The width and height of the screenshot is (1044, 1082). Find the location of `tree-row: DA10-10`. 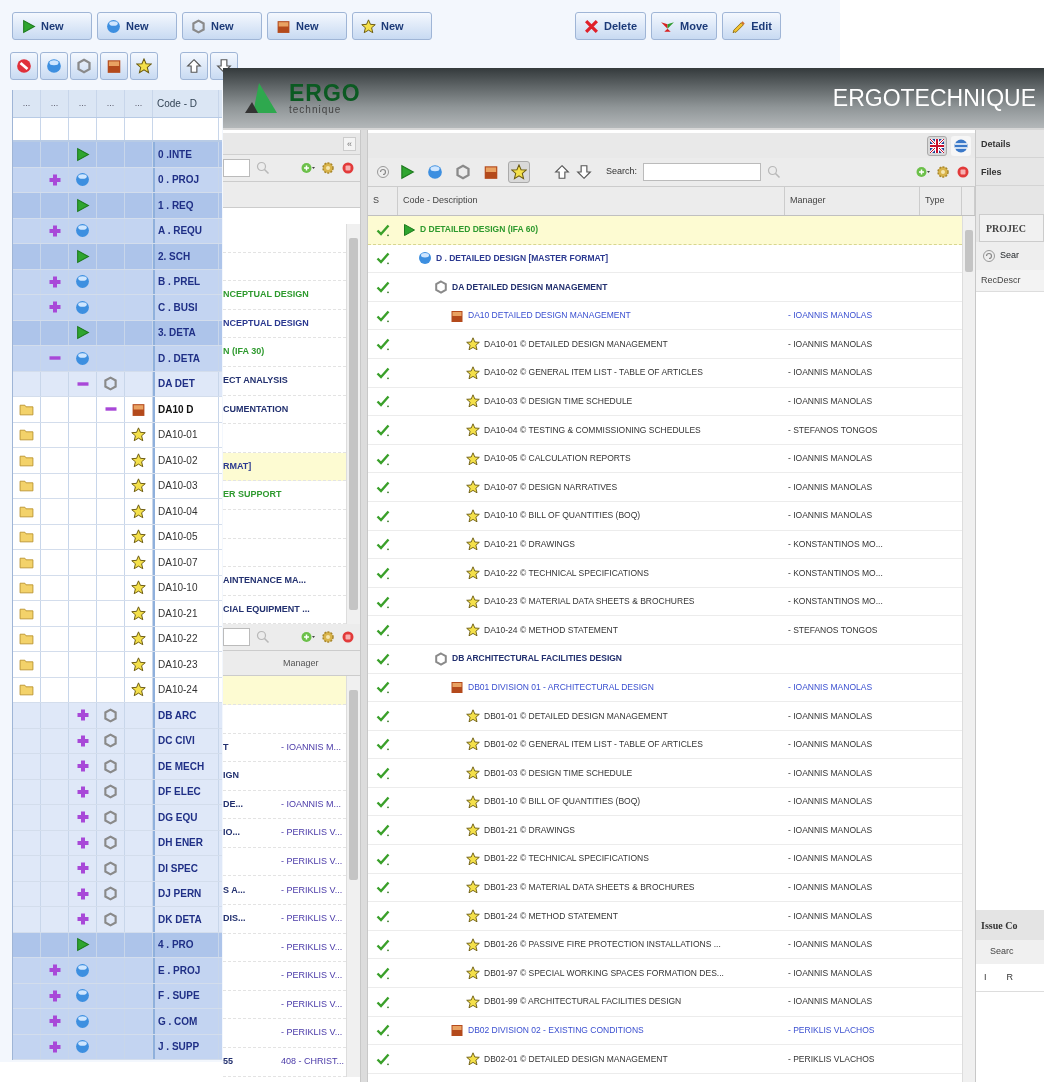

tree-row: DA10-10 is located at coordinates (117, 588).